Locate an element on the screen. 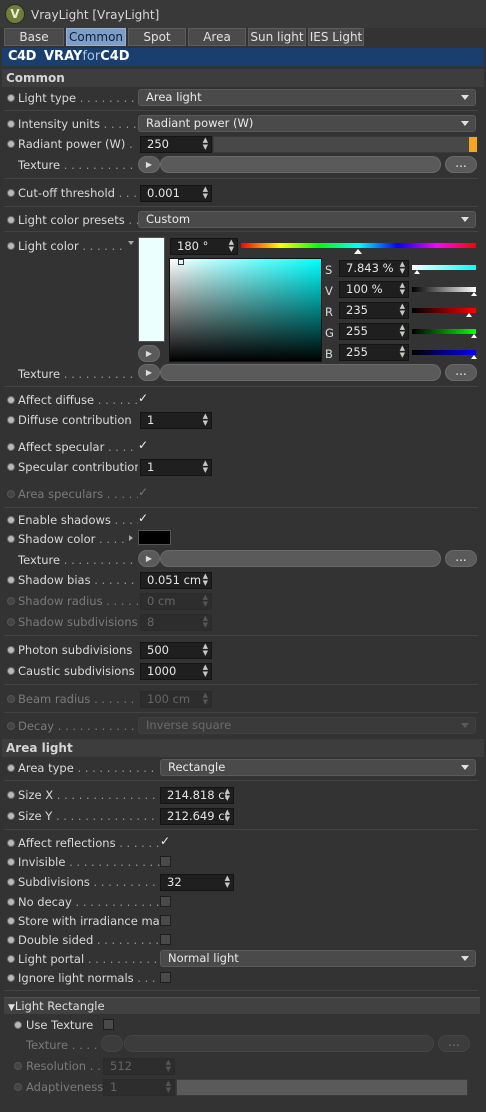 The width and height of the screenshot is (486, 1112). use-texture-checkbox is located at coordinates (108, 1024).